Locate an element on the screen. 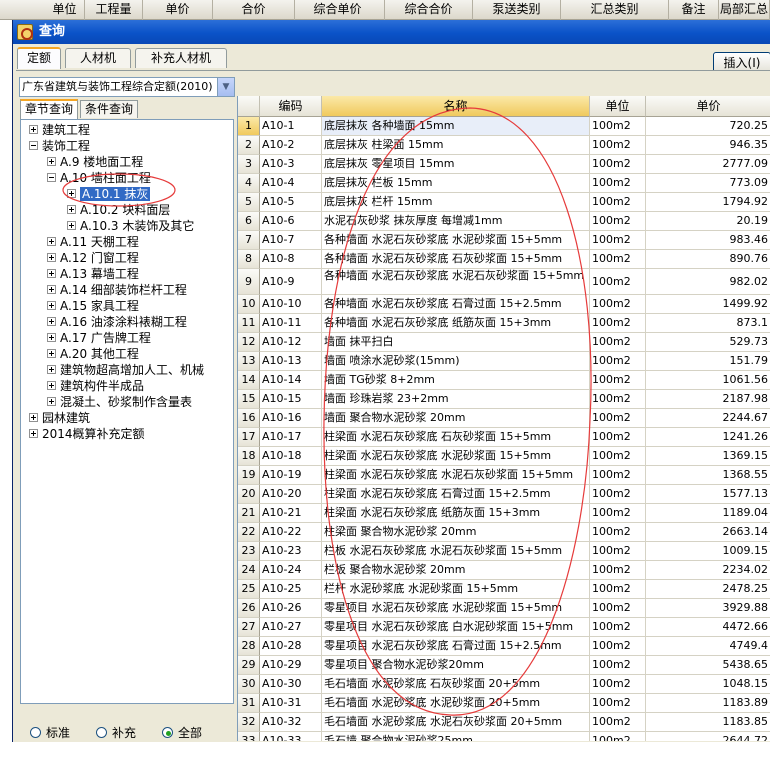  row-code: A10-14 is located at coordinates (291, 380).